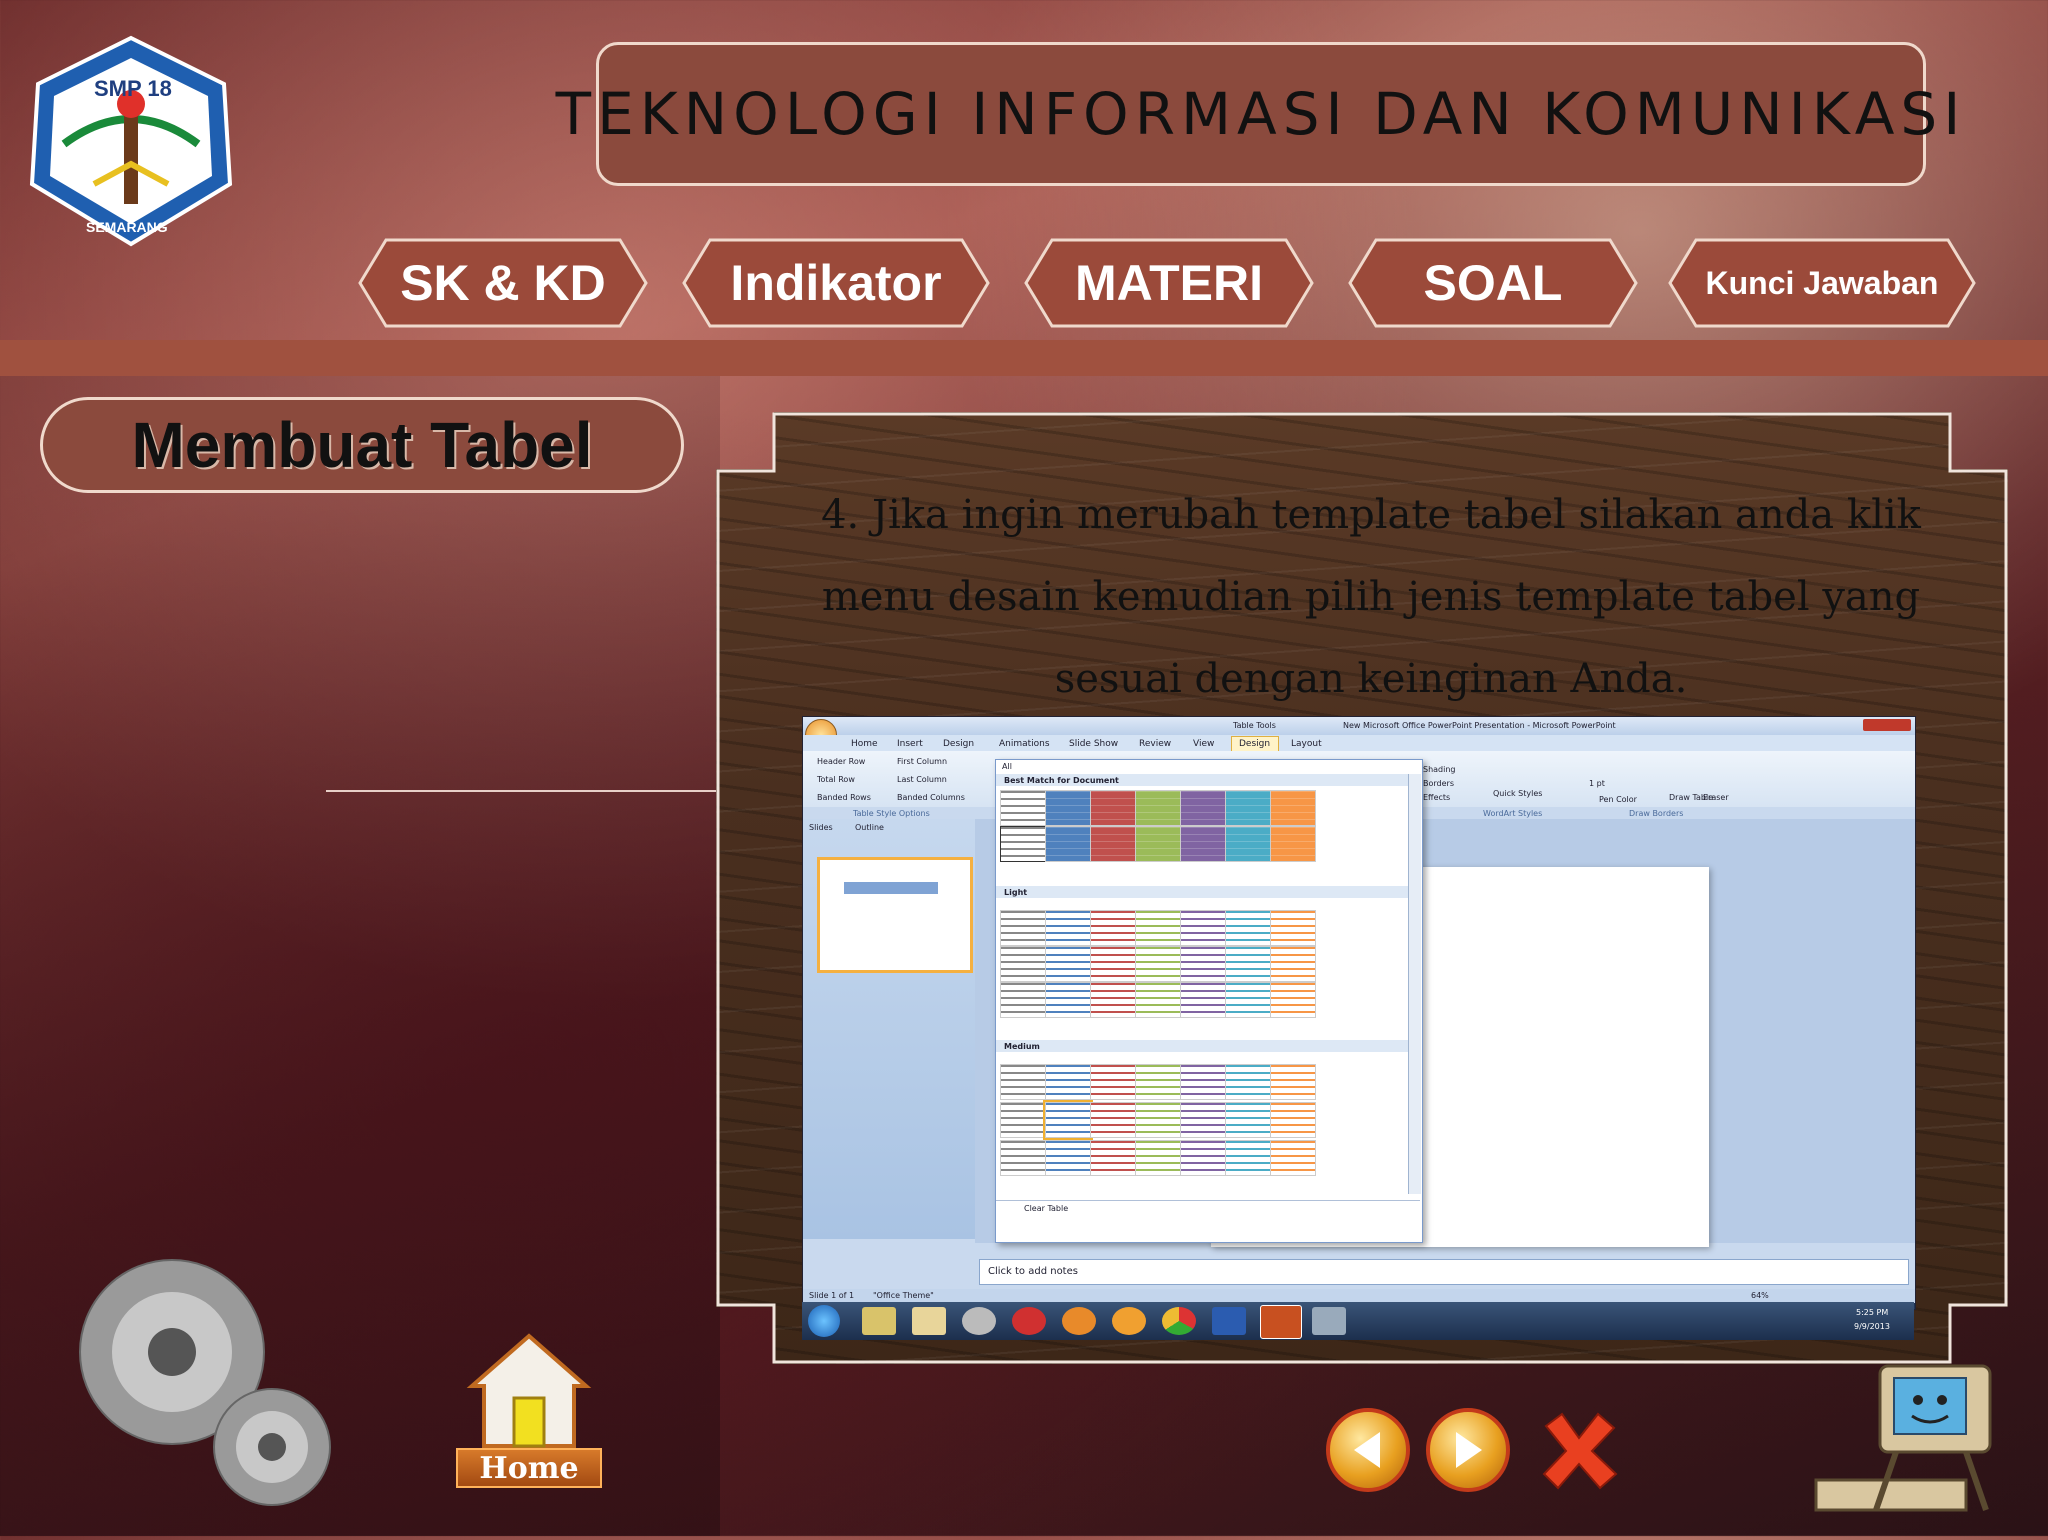 Image resolution: width=2048 pixels, height=1540 pixels. What do you see at coordinates (529, 1410) in the screenshot?
I see `home-button: Home` at bounding box center [529, 1410].